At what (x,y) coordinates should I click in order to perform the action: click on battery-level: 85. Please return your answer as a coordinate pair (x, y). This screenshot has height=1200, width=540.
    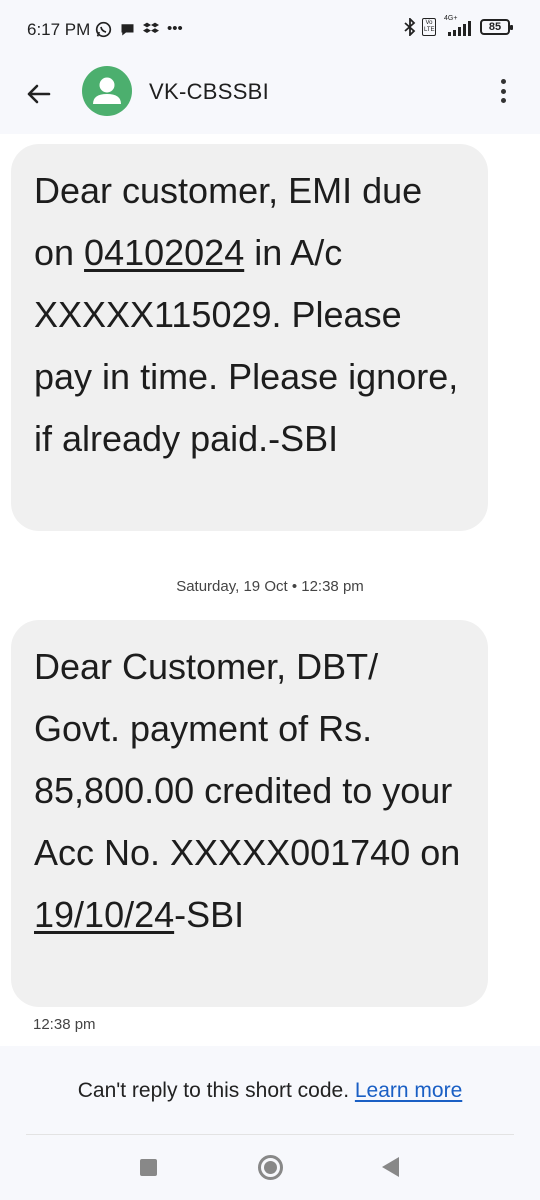
    Looking at the image, I should click on (495, 27).